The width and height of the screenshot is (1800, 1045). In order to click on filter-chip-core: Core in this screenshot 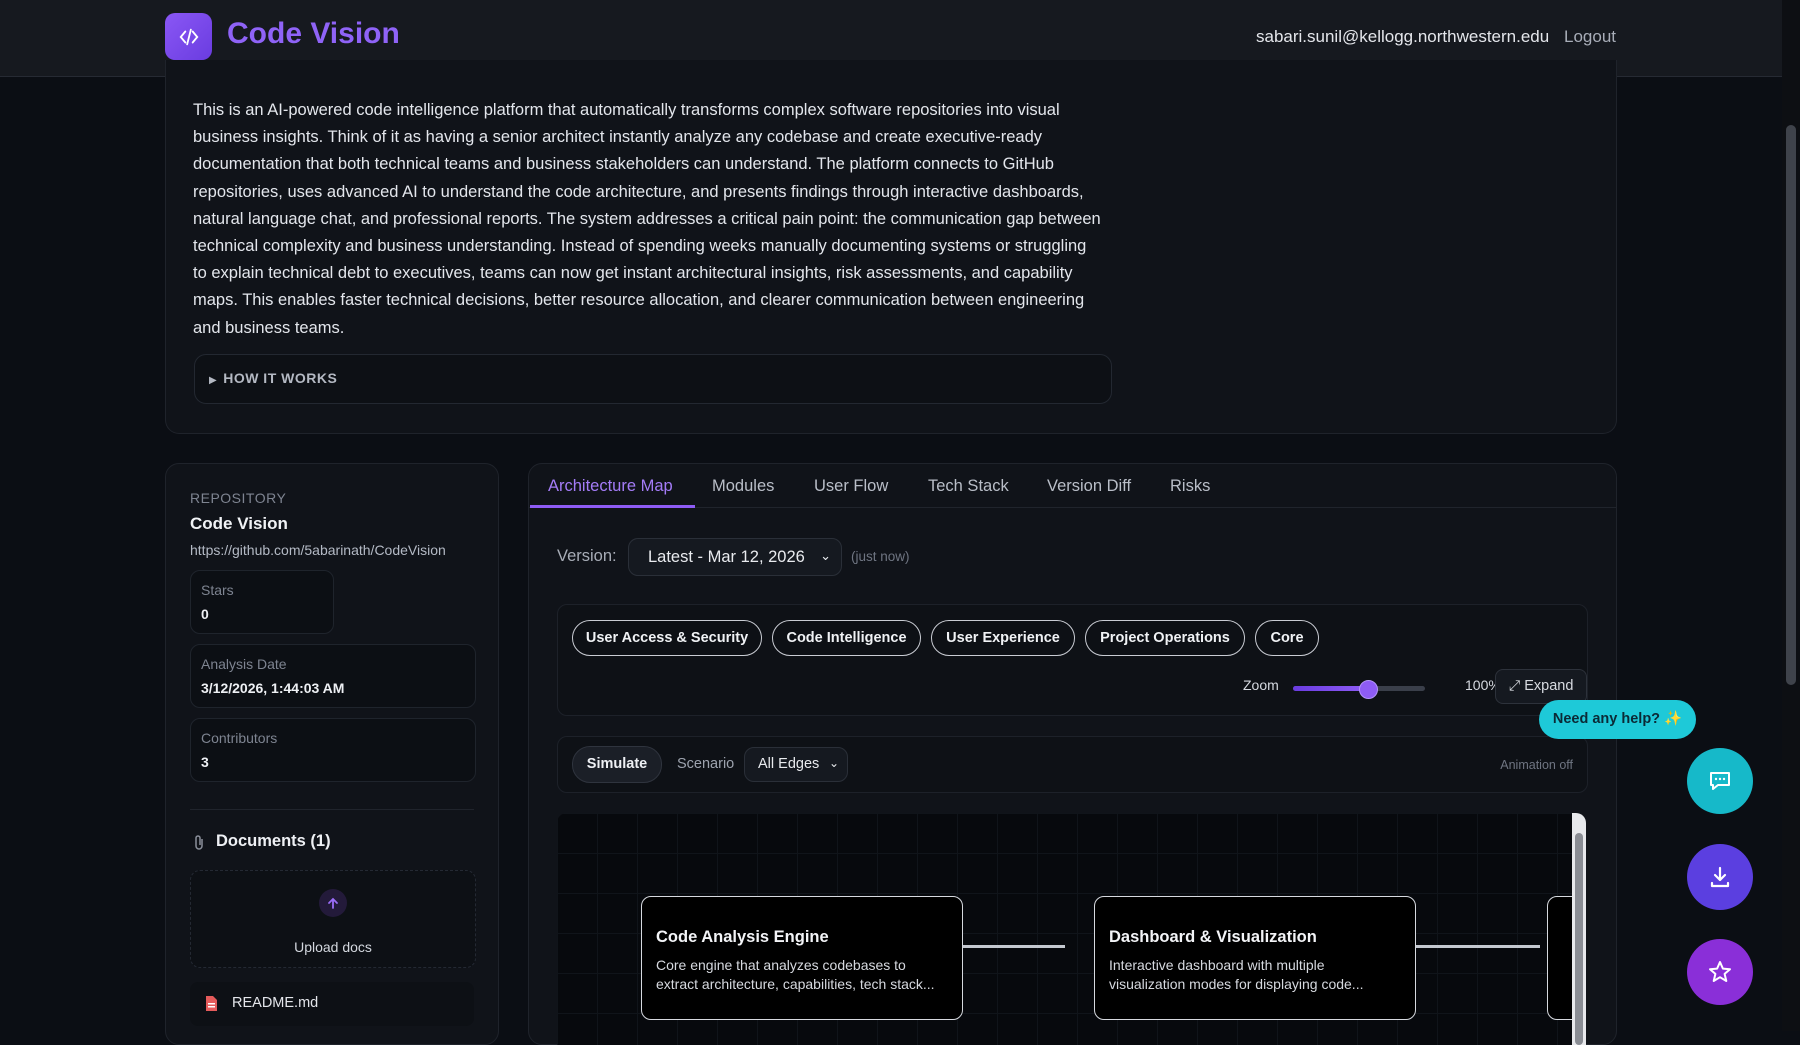, I will do `click(1287, 638)`.